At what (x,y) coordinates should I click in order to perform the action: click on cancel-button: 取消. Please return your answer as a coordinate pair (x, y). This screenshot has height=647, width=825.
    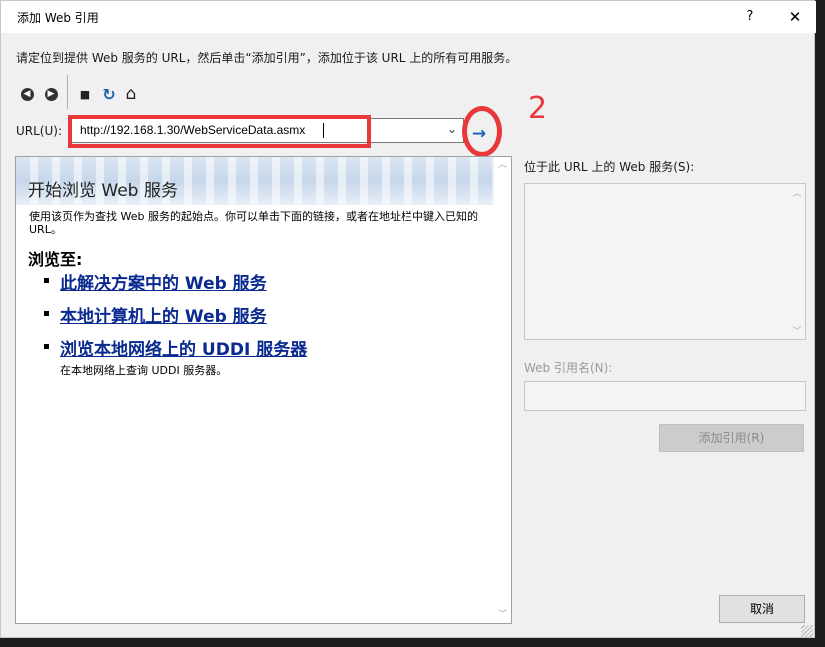
    Looking at the image, I should click on (762, 609).